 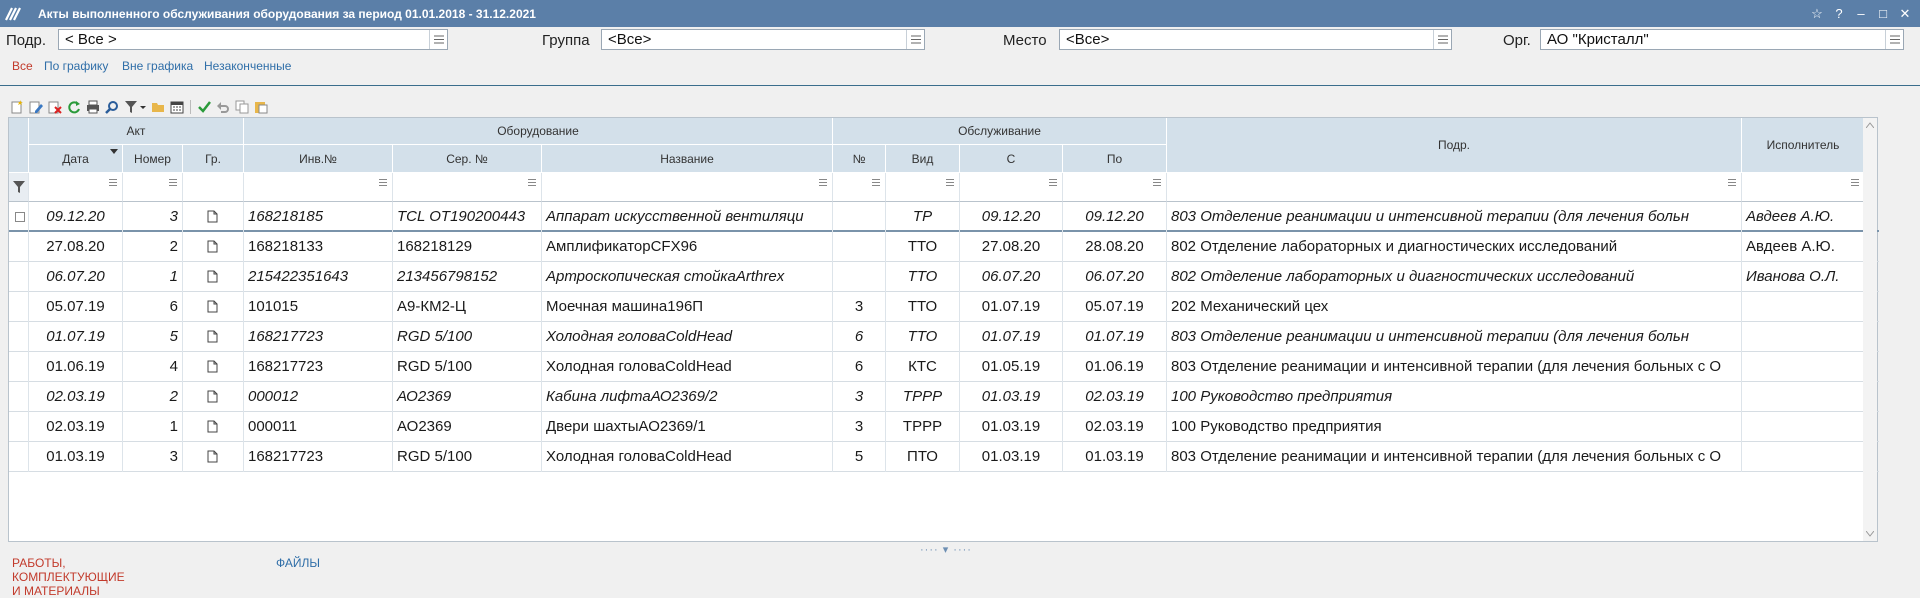 I want to click on cell-ser: TCL OT190200443, so click(x=467, y=217).